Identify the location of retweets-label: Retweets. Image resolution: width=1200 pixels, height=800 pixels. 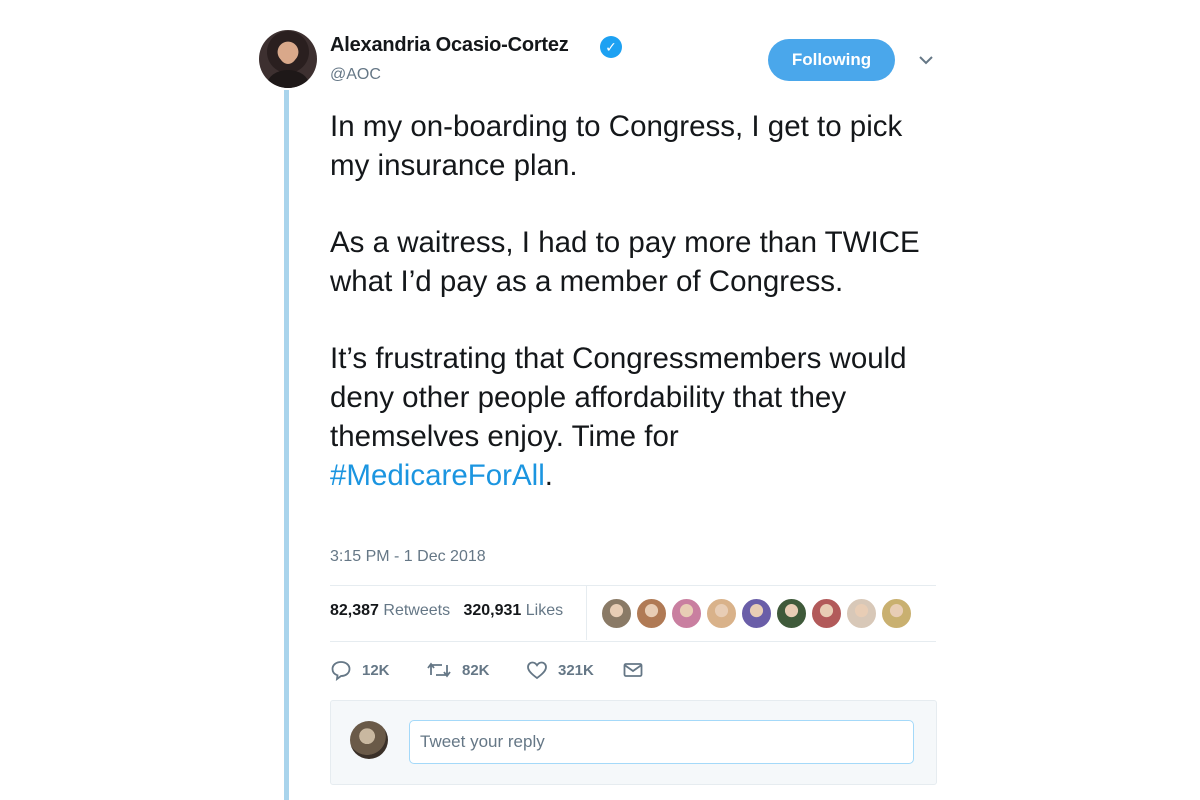
(417, 610).